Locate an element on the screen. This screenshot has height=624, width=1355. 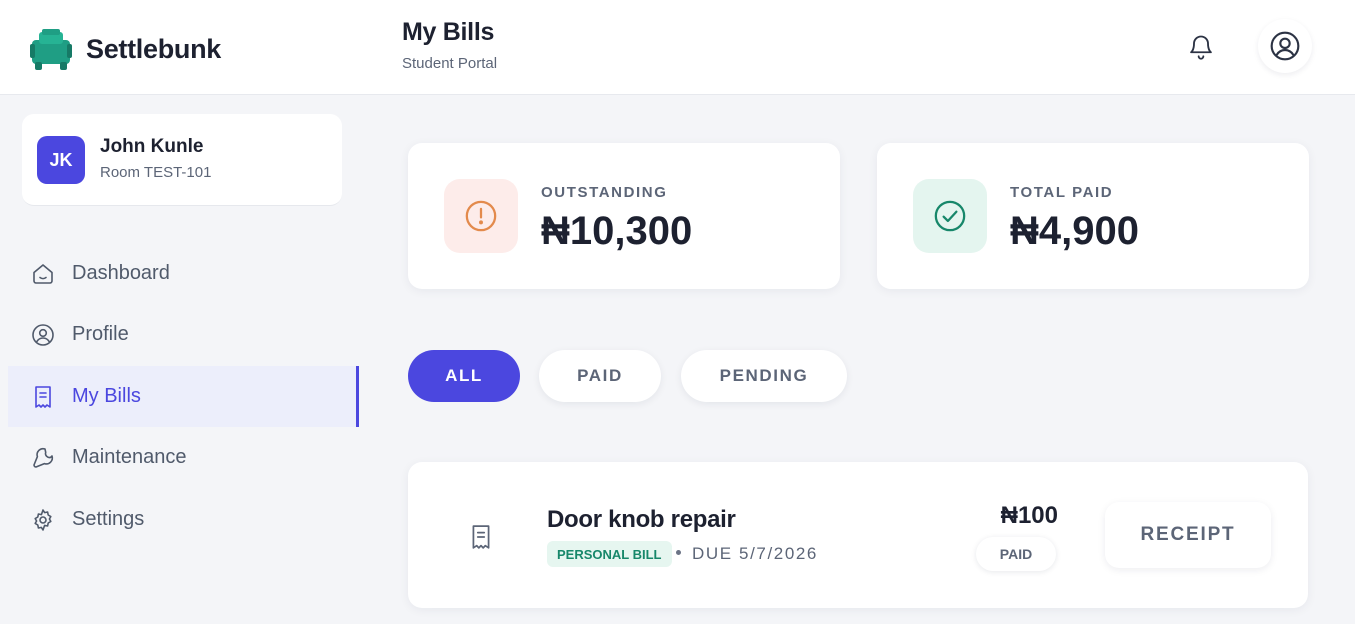
sidebar-item-label: Settings is located at coordinates (108, 519).